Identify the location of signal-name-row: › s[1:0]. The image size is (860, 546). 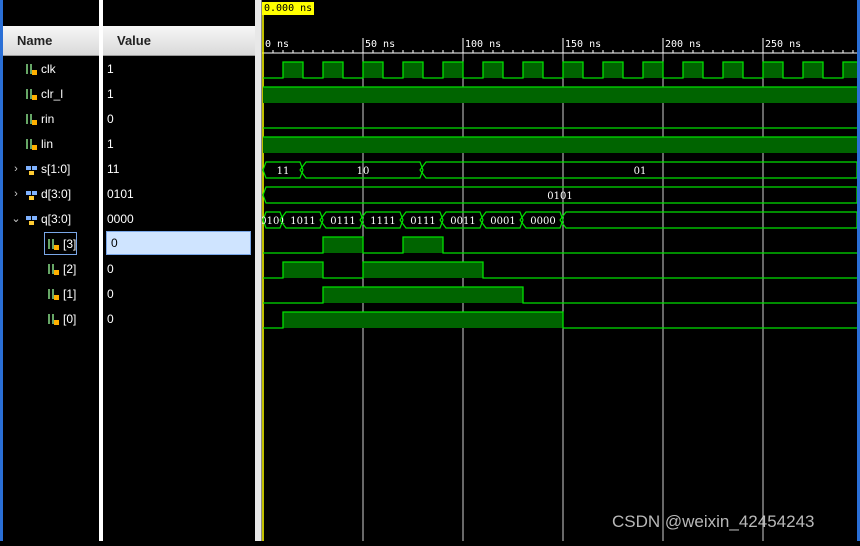
(51, 169).